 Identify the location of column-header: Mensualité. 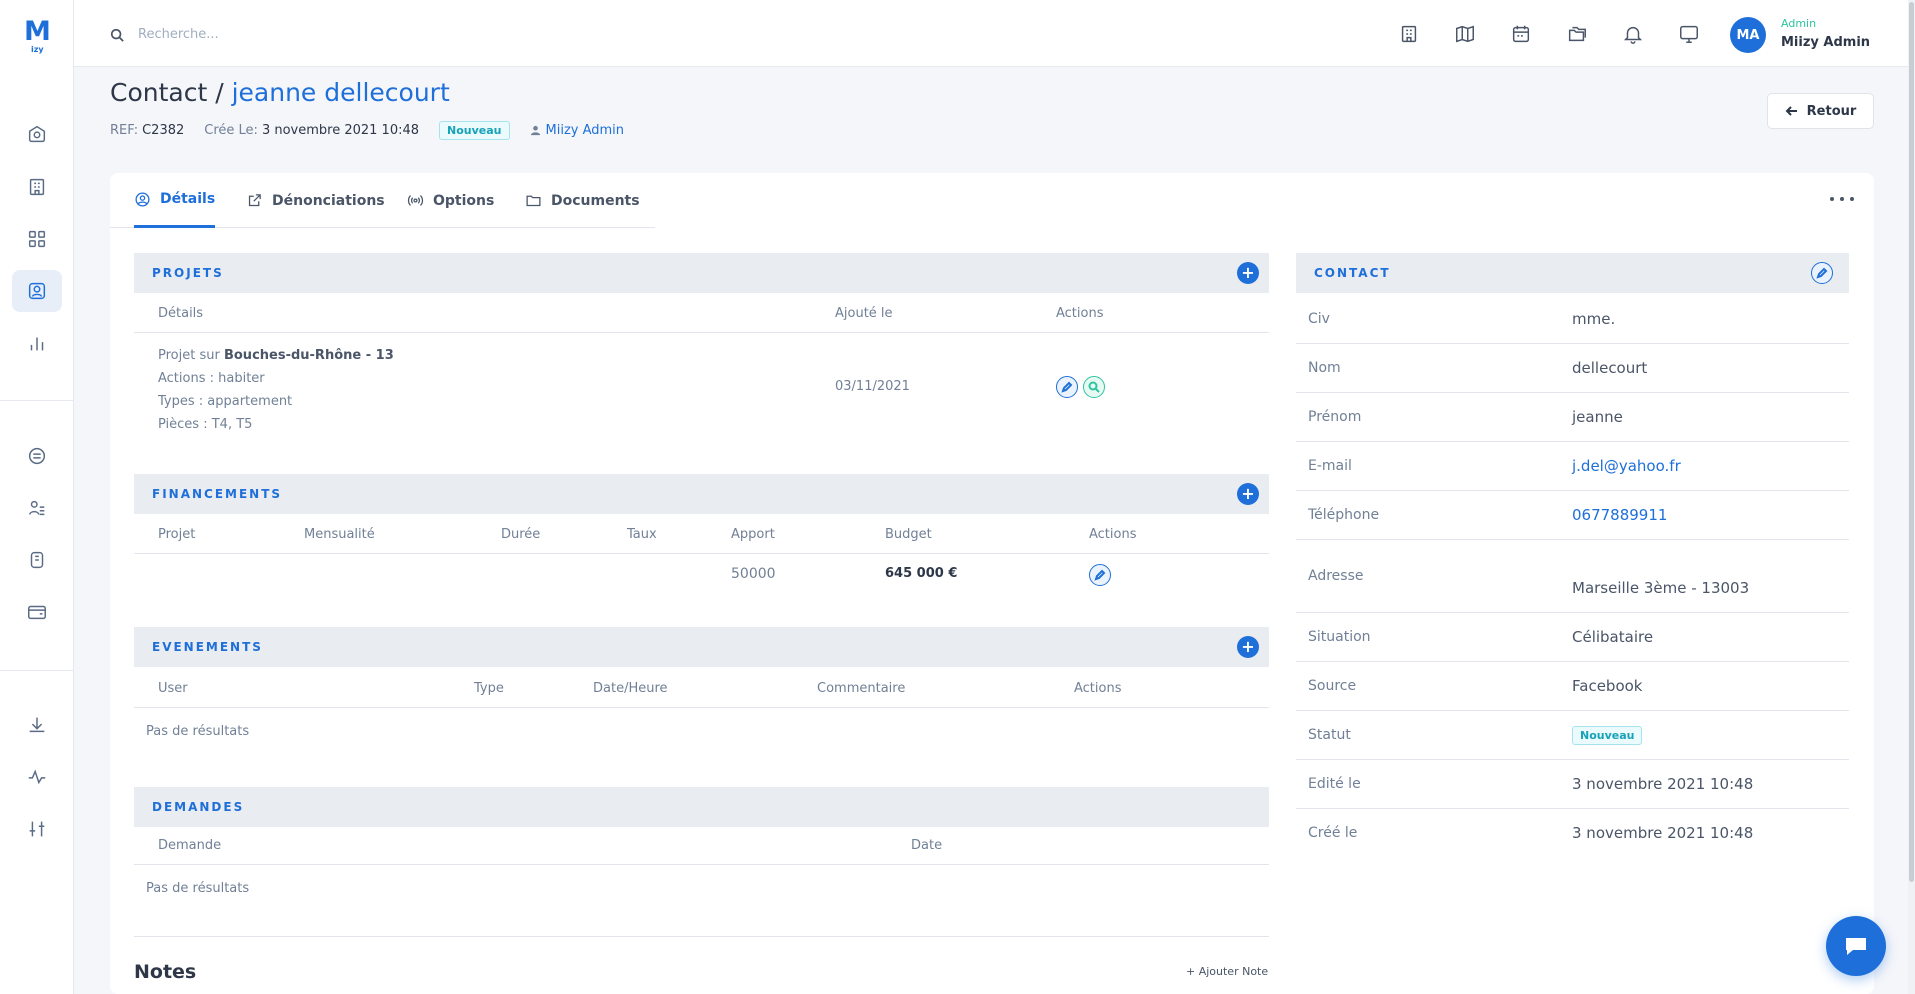
(339, 534).